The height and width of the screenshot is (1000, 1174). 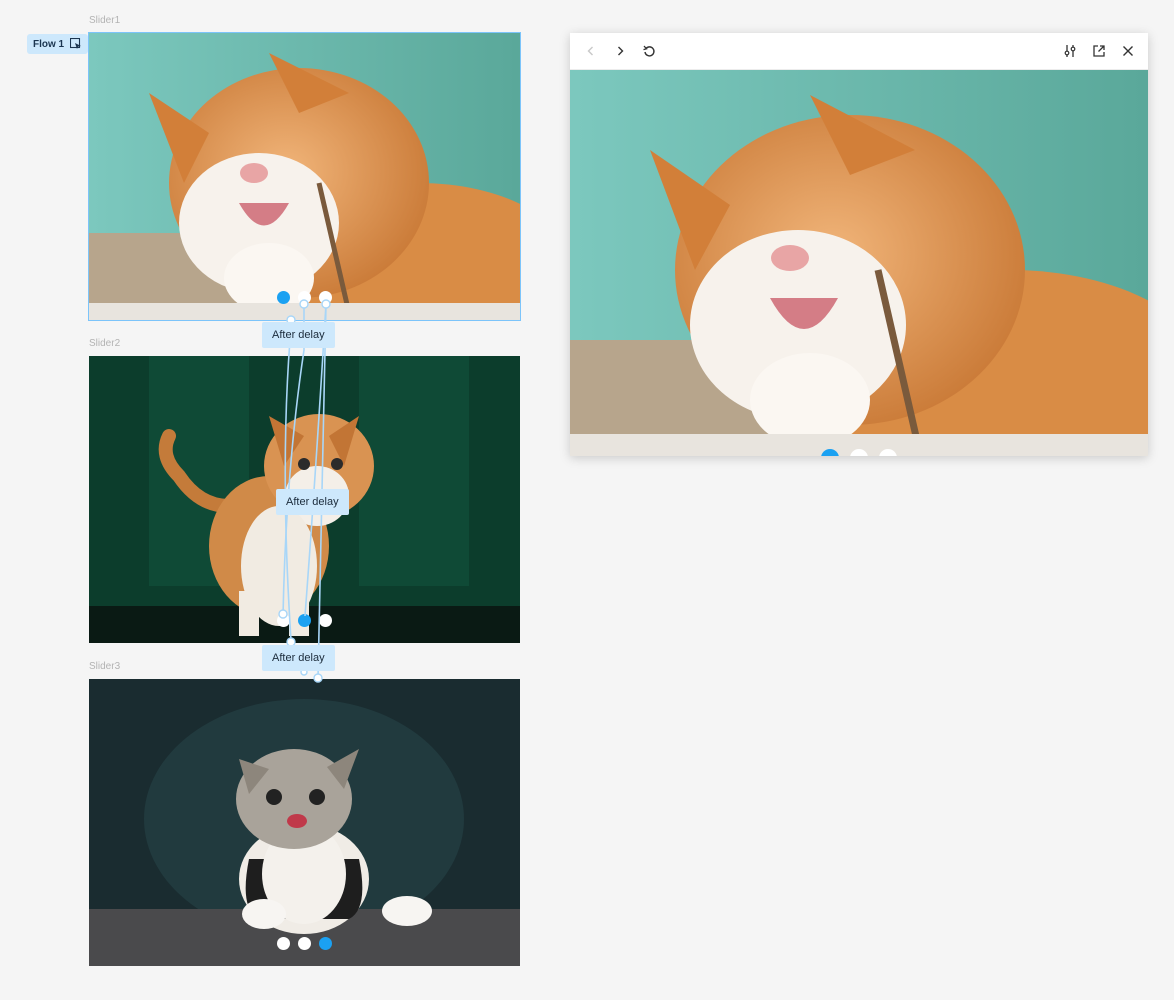 I want to click on restart-button, so click(x=648, y=51).